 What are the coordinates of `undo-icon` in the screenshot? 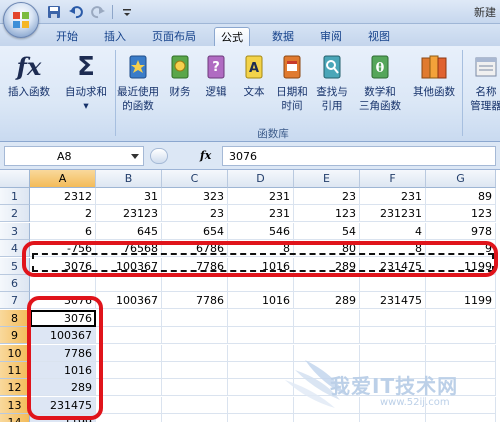 It's located at (76, 12).